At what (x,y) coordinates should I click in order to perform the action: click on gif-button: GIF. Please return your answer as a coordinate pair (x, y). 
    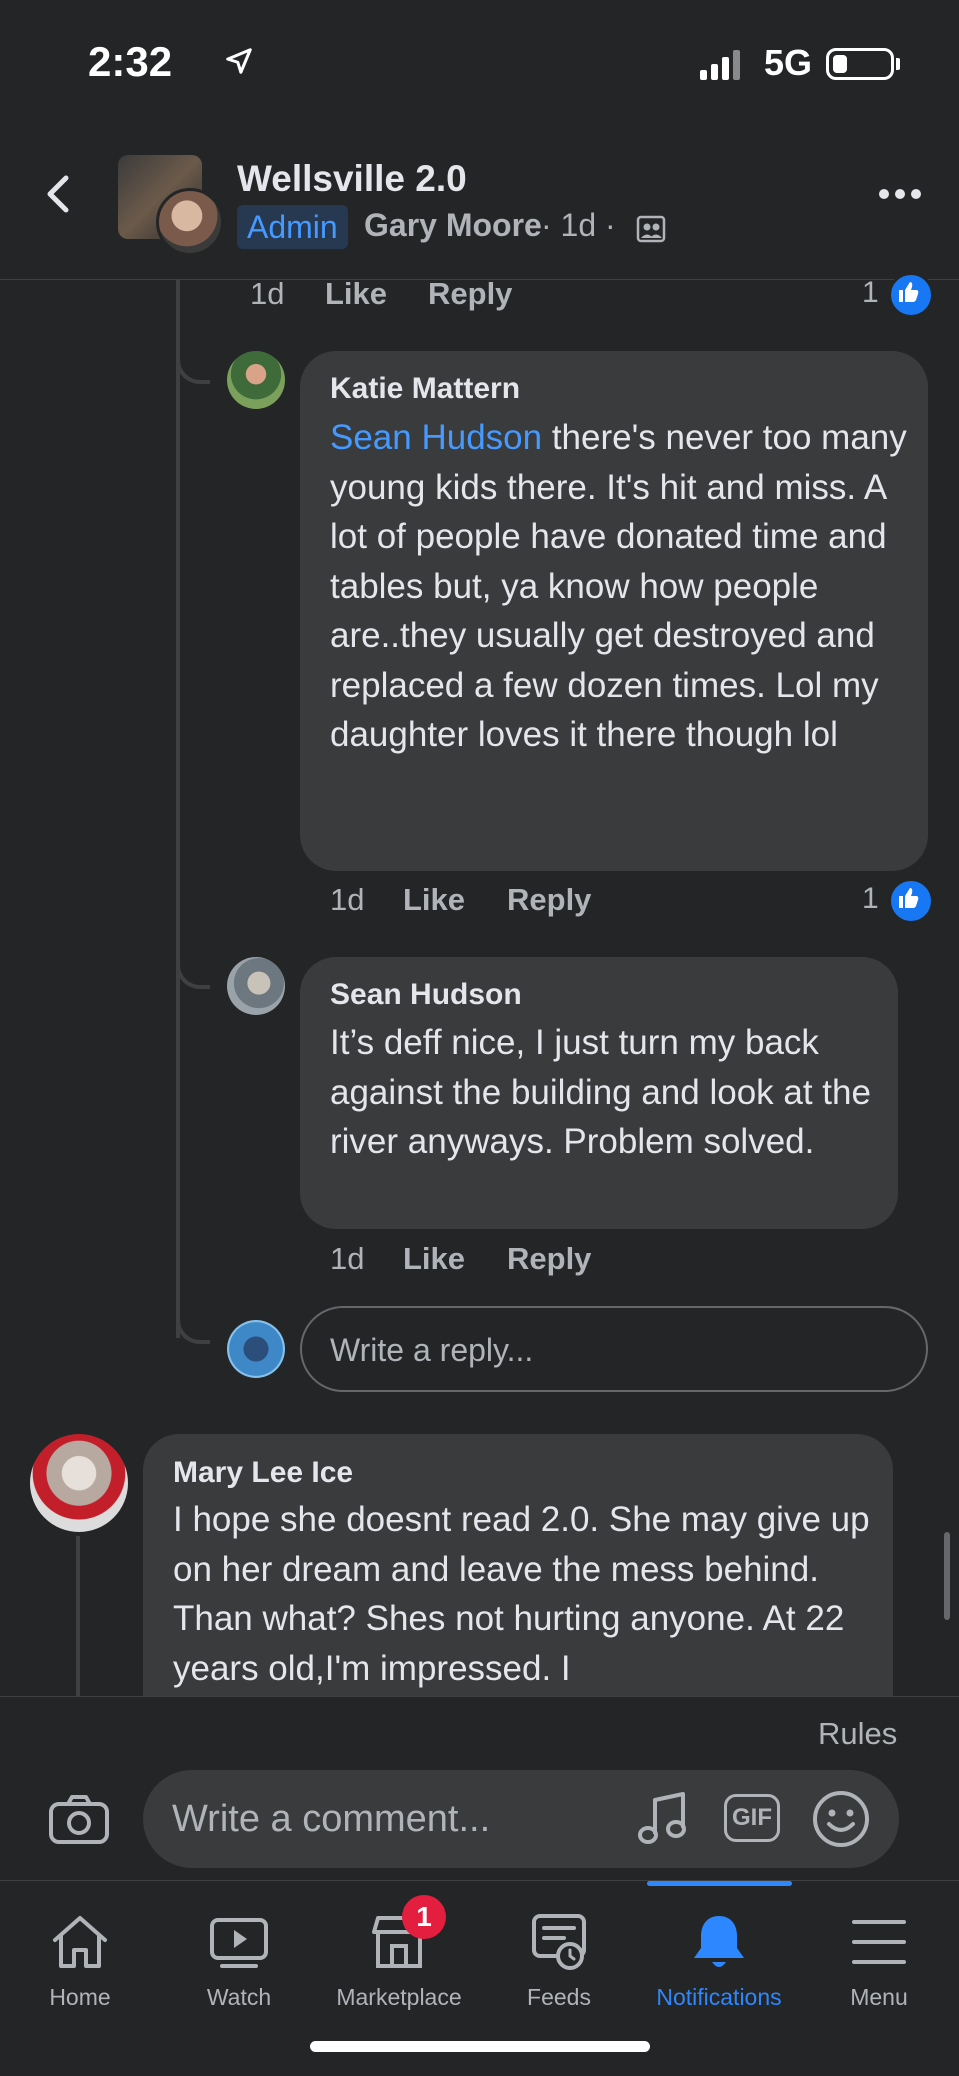
    Looking at the image, I should click on (752, 1818).